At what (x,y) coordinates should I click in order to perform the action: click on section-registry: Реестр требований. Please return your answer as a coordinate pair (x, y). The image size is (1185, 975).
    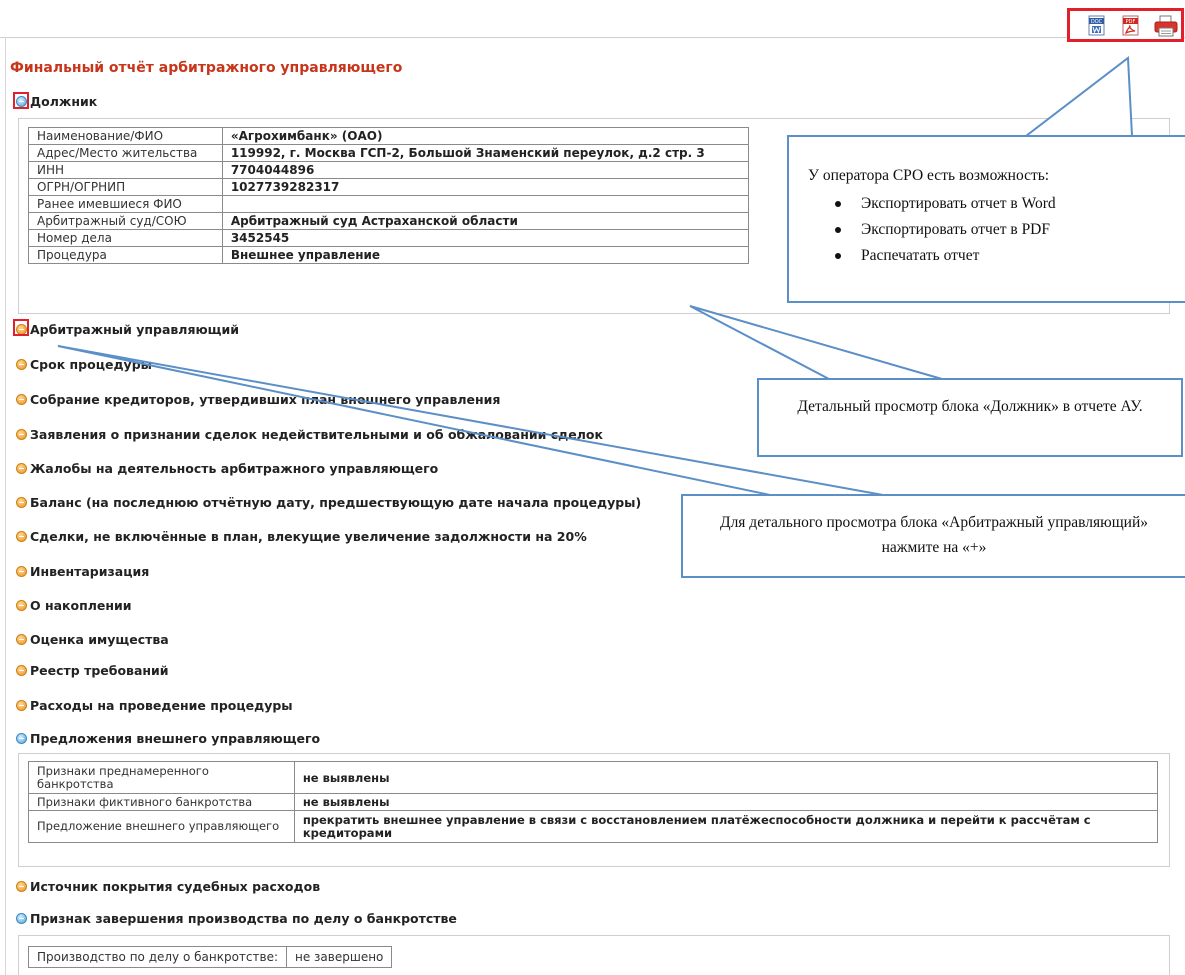
    Looking at the image, I should click on (91, 672).